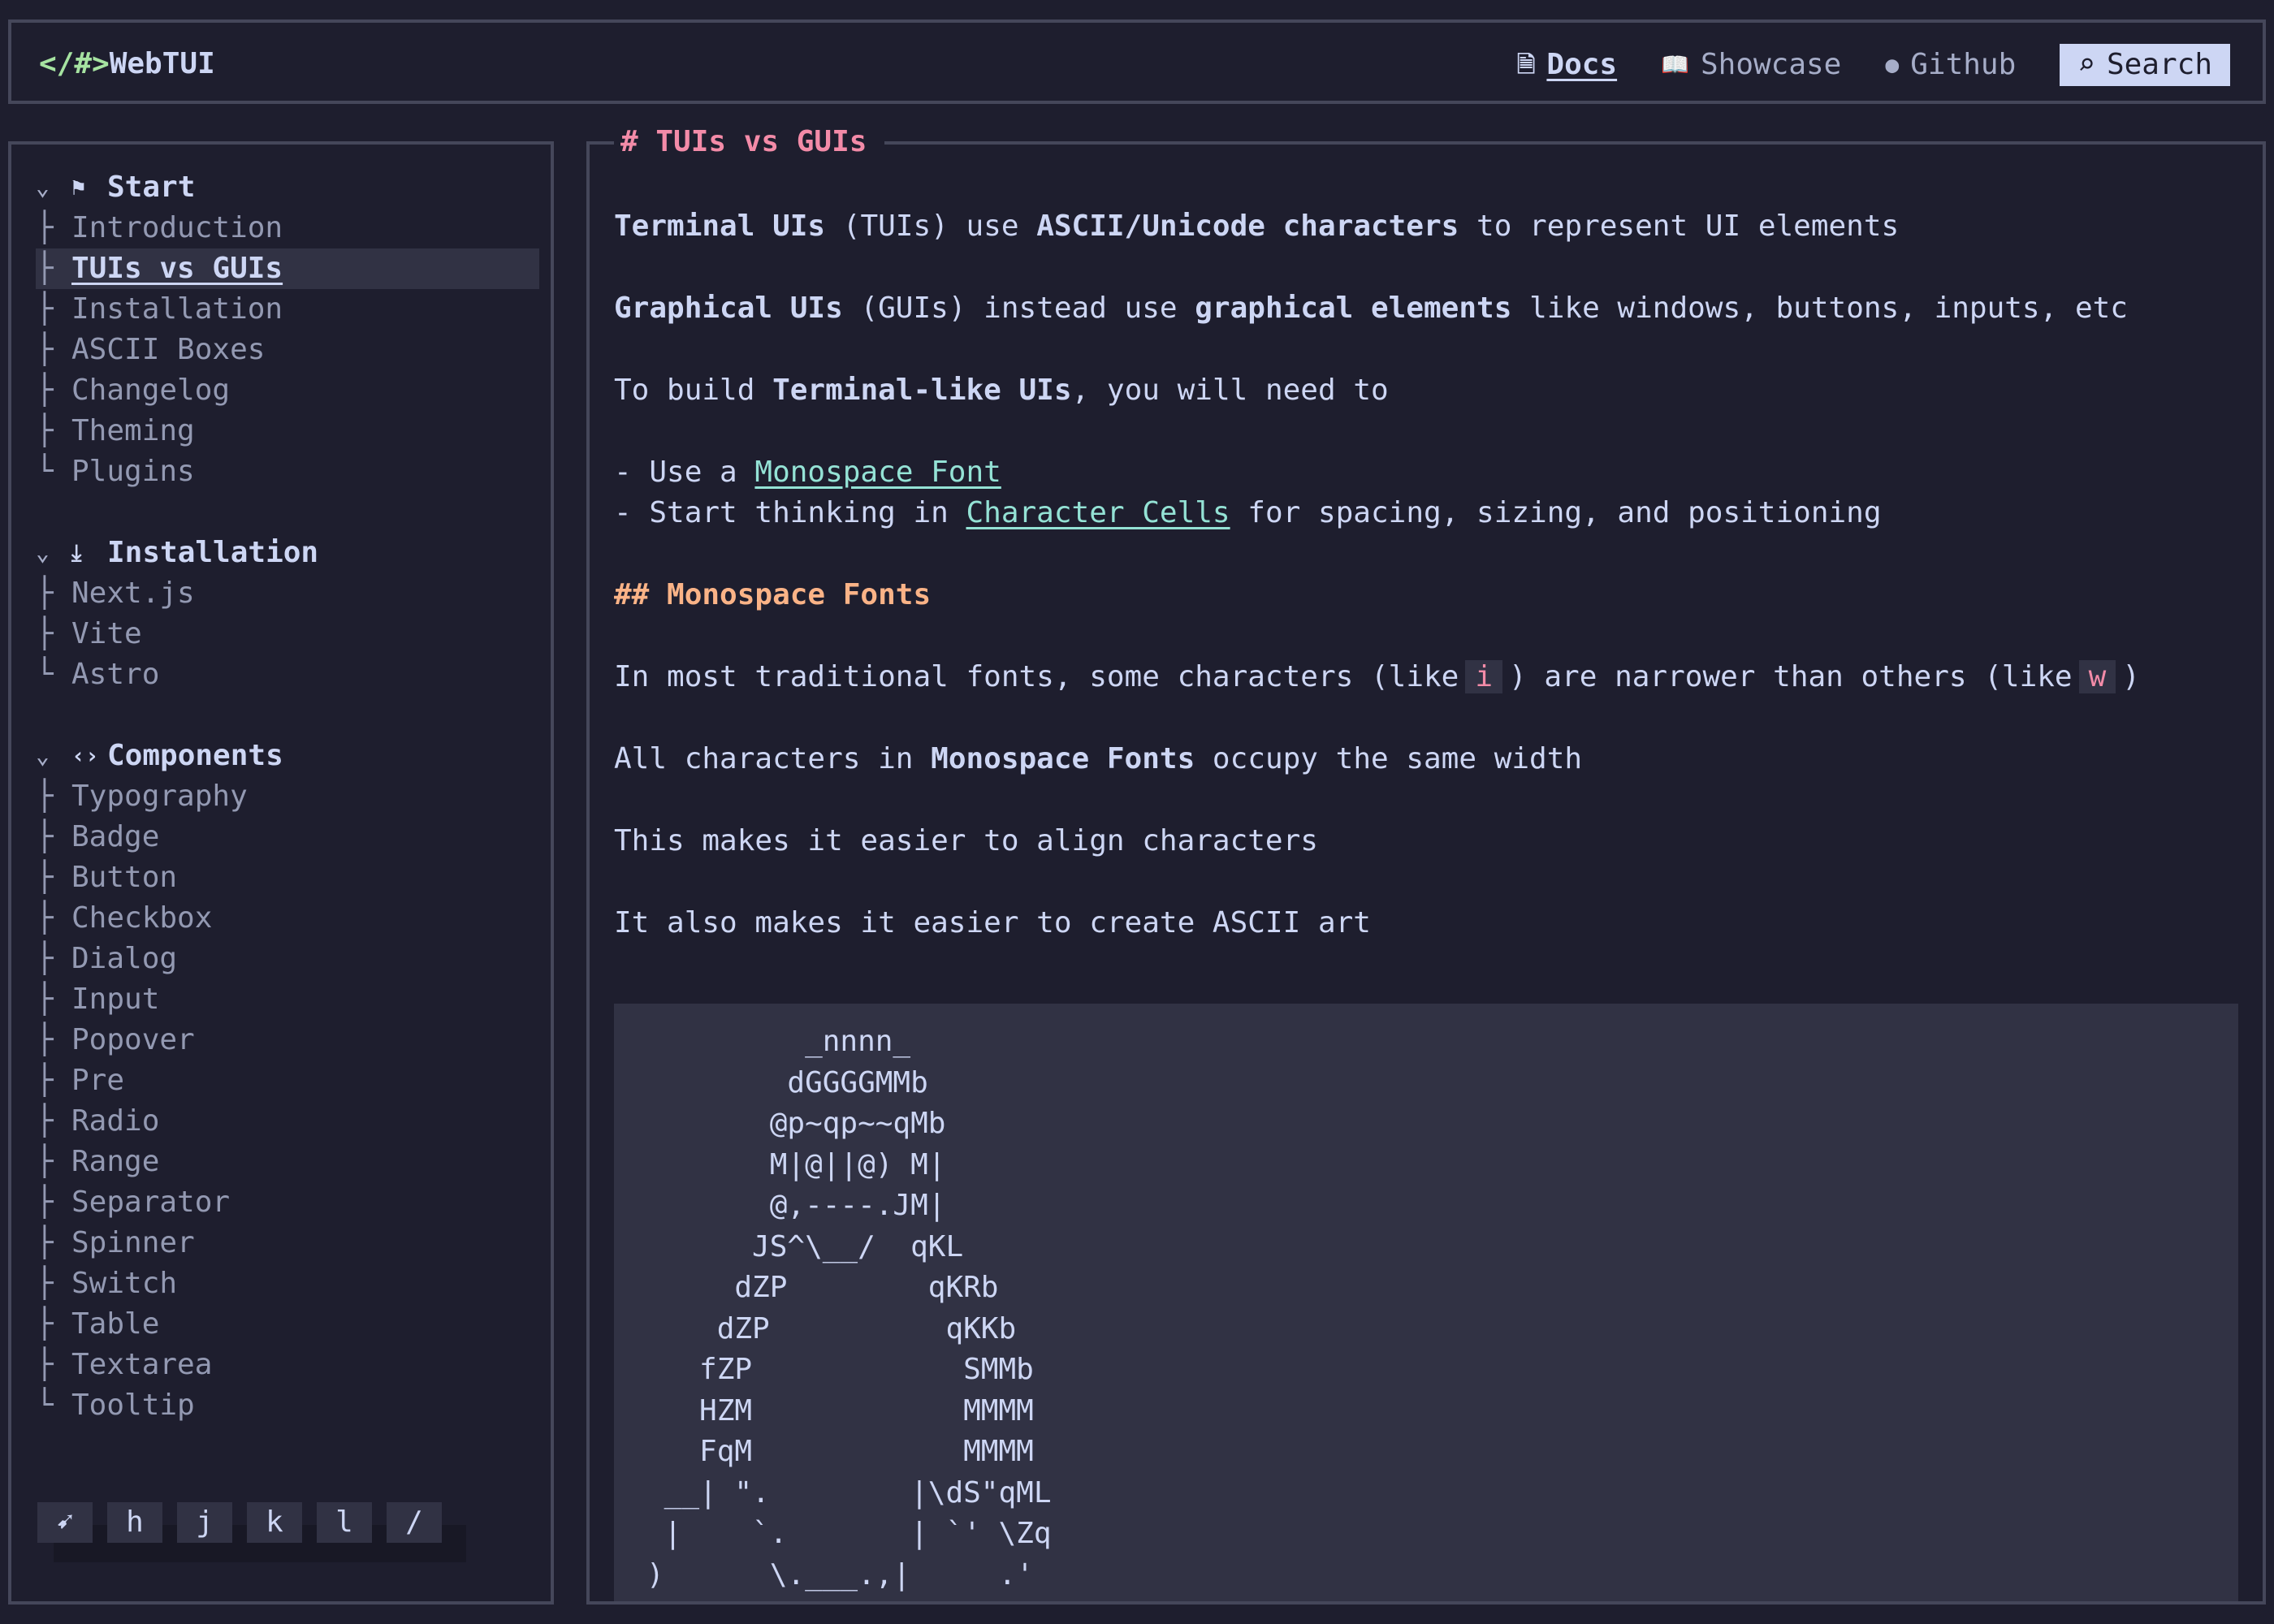  Describe the element at coordinates (2097, 677) in the screenshot. I see `inline-code: w` at that location.